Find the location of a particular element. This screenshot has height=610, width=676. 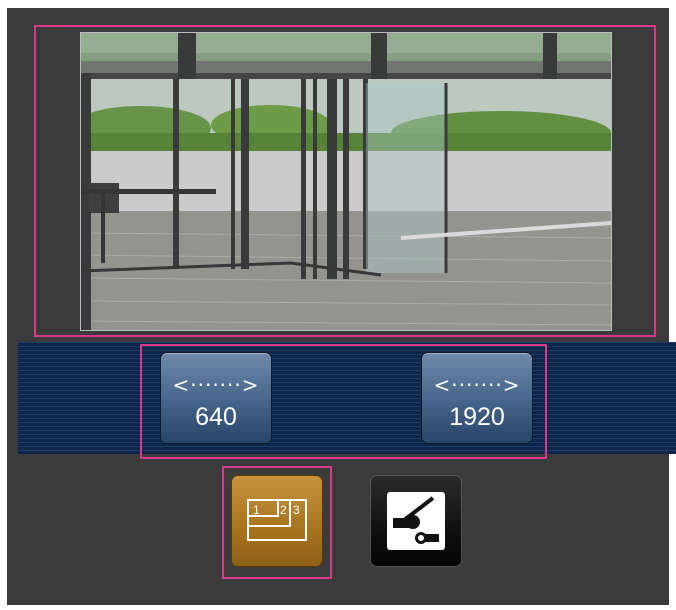

multi-screen-label-2: 2 is located at coordinates (283, 510).